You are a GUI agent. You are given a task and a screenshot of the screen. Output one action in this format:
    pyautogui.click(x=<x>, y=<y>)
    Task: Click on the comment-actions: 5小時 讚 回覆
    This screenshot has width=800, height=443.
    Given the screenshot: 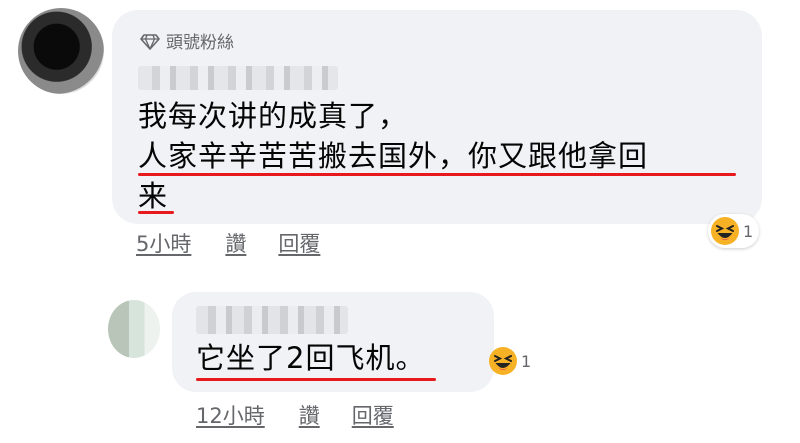 What is the action you would take?
    pyautogui.click(x=228, y=243)
    